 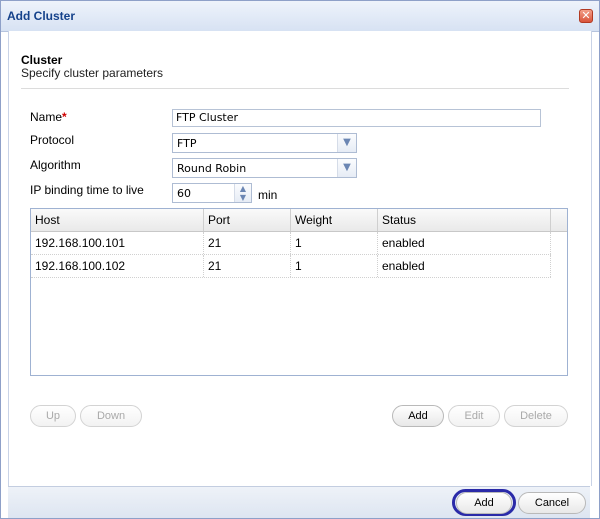 What do you see at coordinates (484, 503) in the screenshot?
I see `footer-add-button: Add` at bounding box center [484, 503].